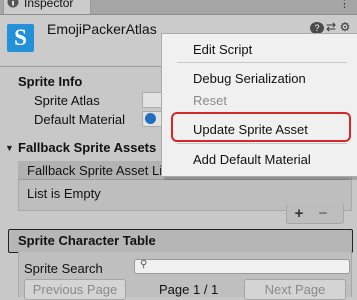 This screenshot has height=300, width=357. What do you see at coordinates (87, 240) in the screenshot?
I see `sprite-character-table-title: Sprite Character Table` at bounding box center [87, 240].